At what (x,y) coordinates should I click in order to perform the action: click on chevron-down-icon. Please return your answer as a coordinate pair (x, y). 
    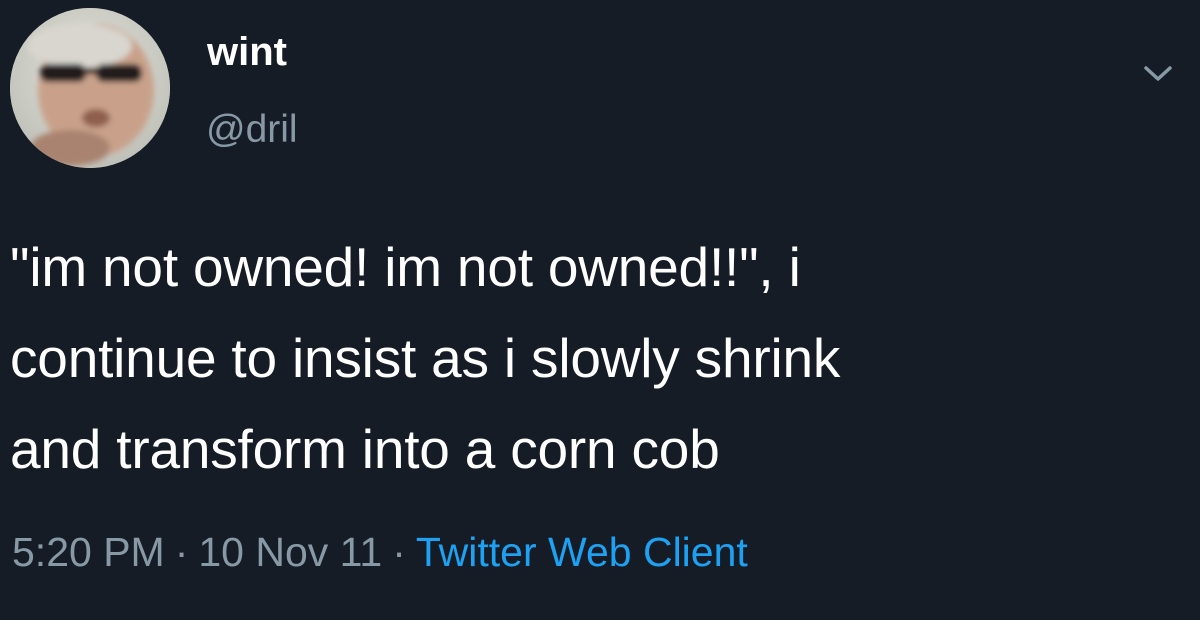
    Looking at the image, I should click on (1158, 73).